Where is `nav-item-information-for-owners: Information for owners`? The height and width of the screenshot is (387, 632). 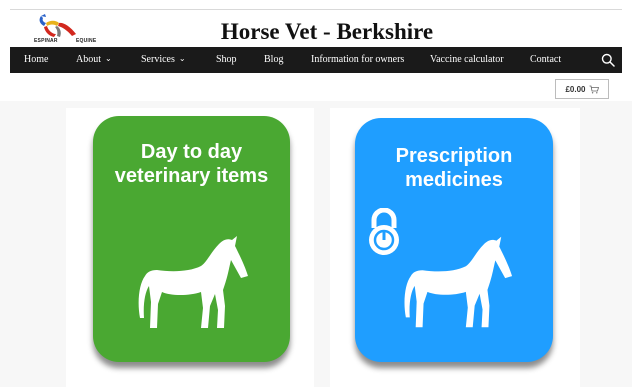
nav-item-information-for-owners: Information for owners is located at coordinates (357, 60).